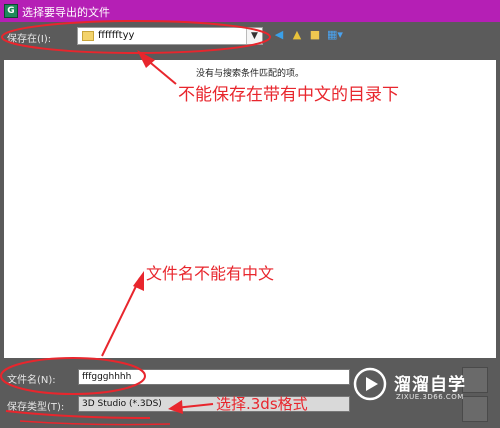  What do you see at coordinates (279, 35) in the screenshot?
I see `back-icon: ◀` at bounding box center [279, 35].